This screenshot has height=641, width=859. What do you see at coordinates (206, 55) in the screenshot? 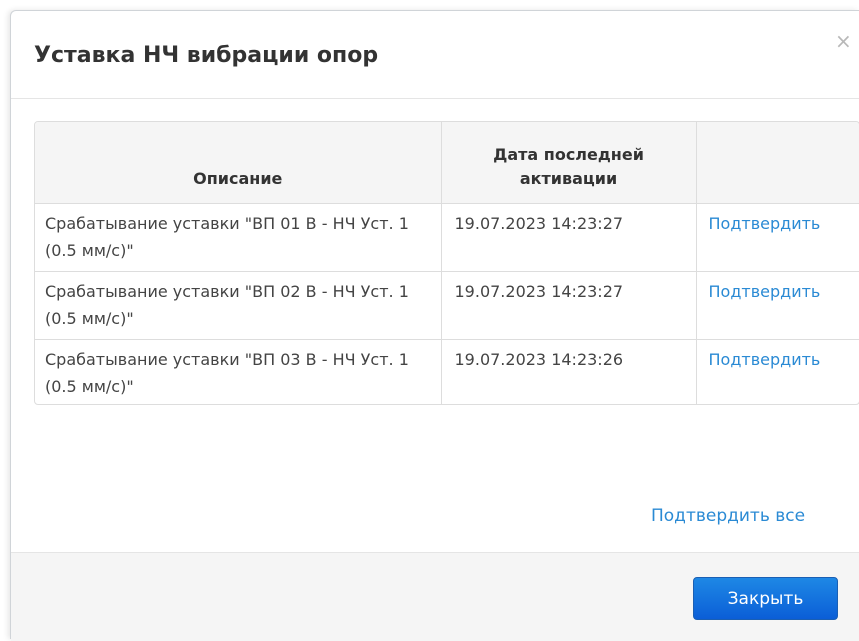
I see `modal-title: Уставка НЧ вибрации опор` at bounding box center [206, 55].